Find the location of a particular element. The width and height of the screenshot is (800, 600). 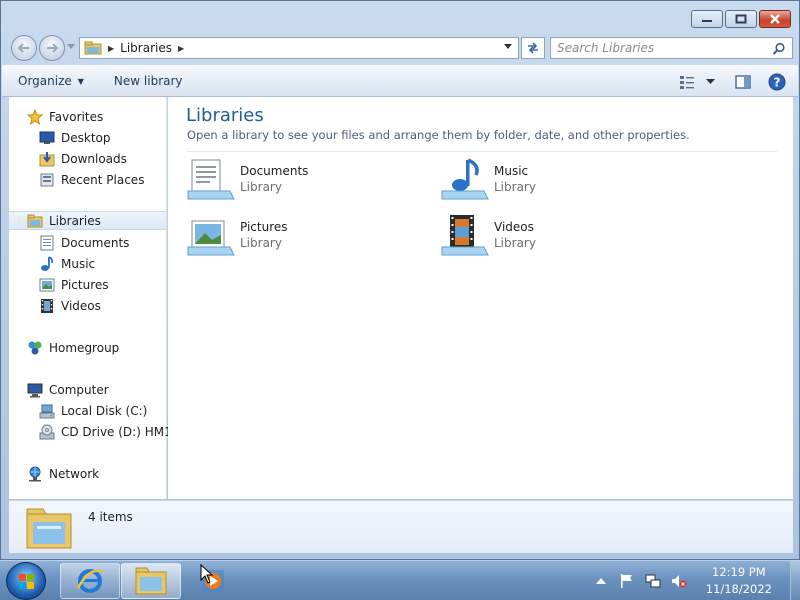

clock-time: 12:19 PM is located at coordinates (739, 572).